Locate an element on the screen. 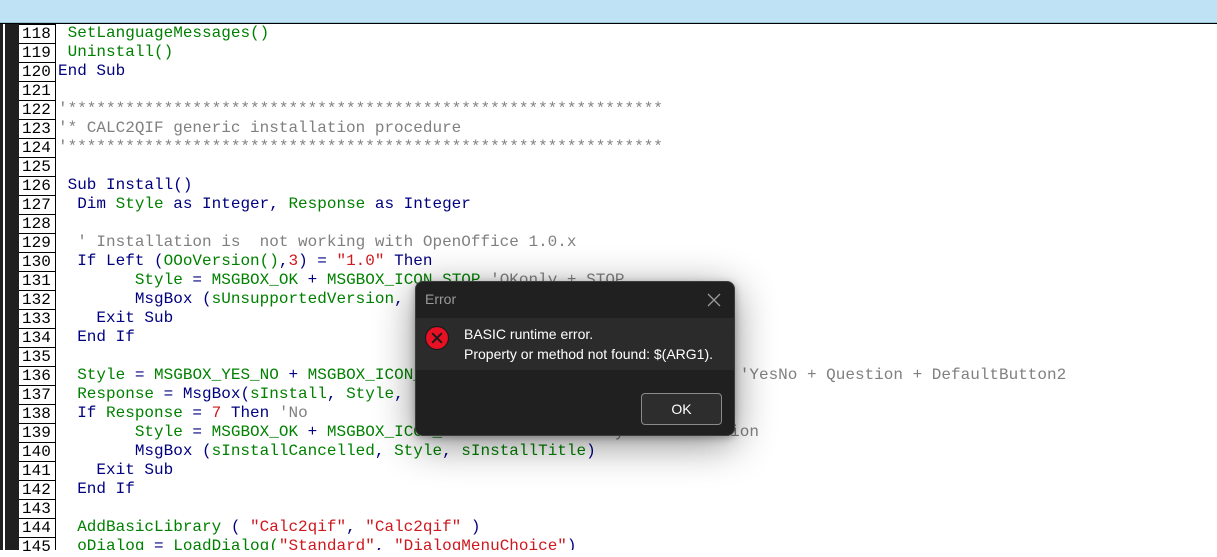 The width and height of the screenshot is (1217, 557). code-token: 7 is located at coordinates (216, 413).